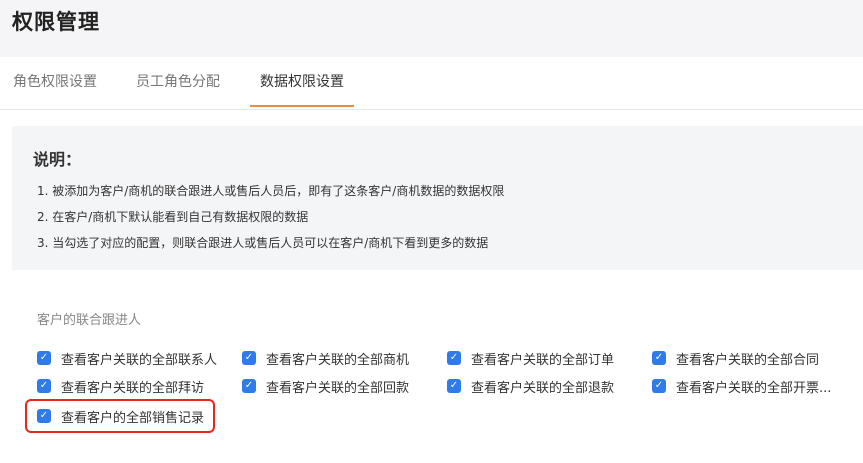 Image resolution: width=863 pixels, height=463 pixels. I want to click on checkbox-label: 查看客户的全部销售记录, so click(133, 418).